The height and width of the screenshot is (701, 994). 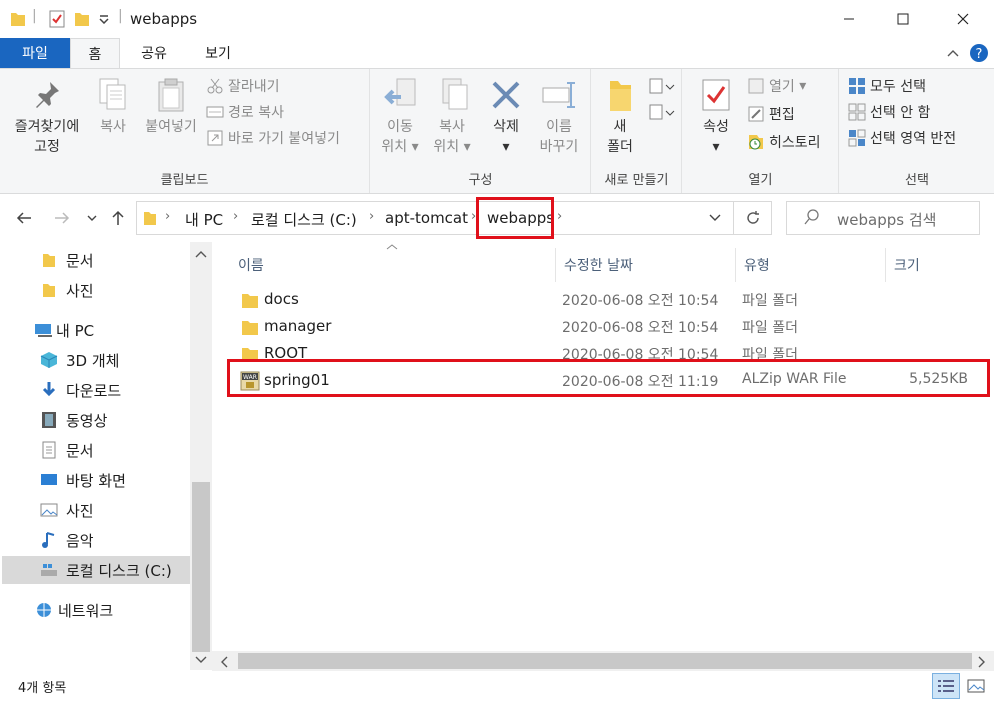 What do you see at coordinates (118, 218) in the screenshot?
I see `up-button` at bounding box center [118, 218].